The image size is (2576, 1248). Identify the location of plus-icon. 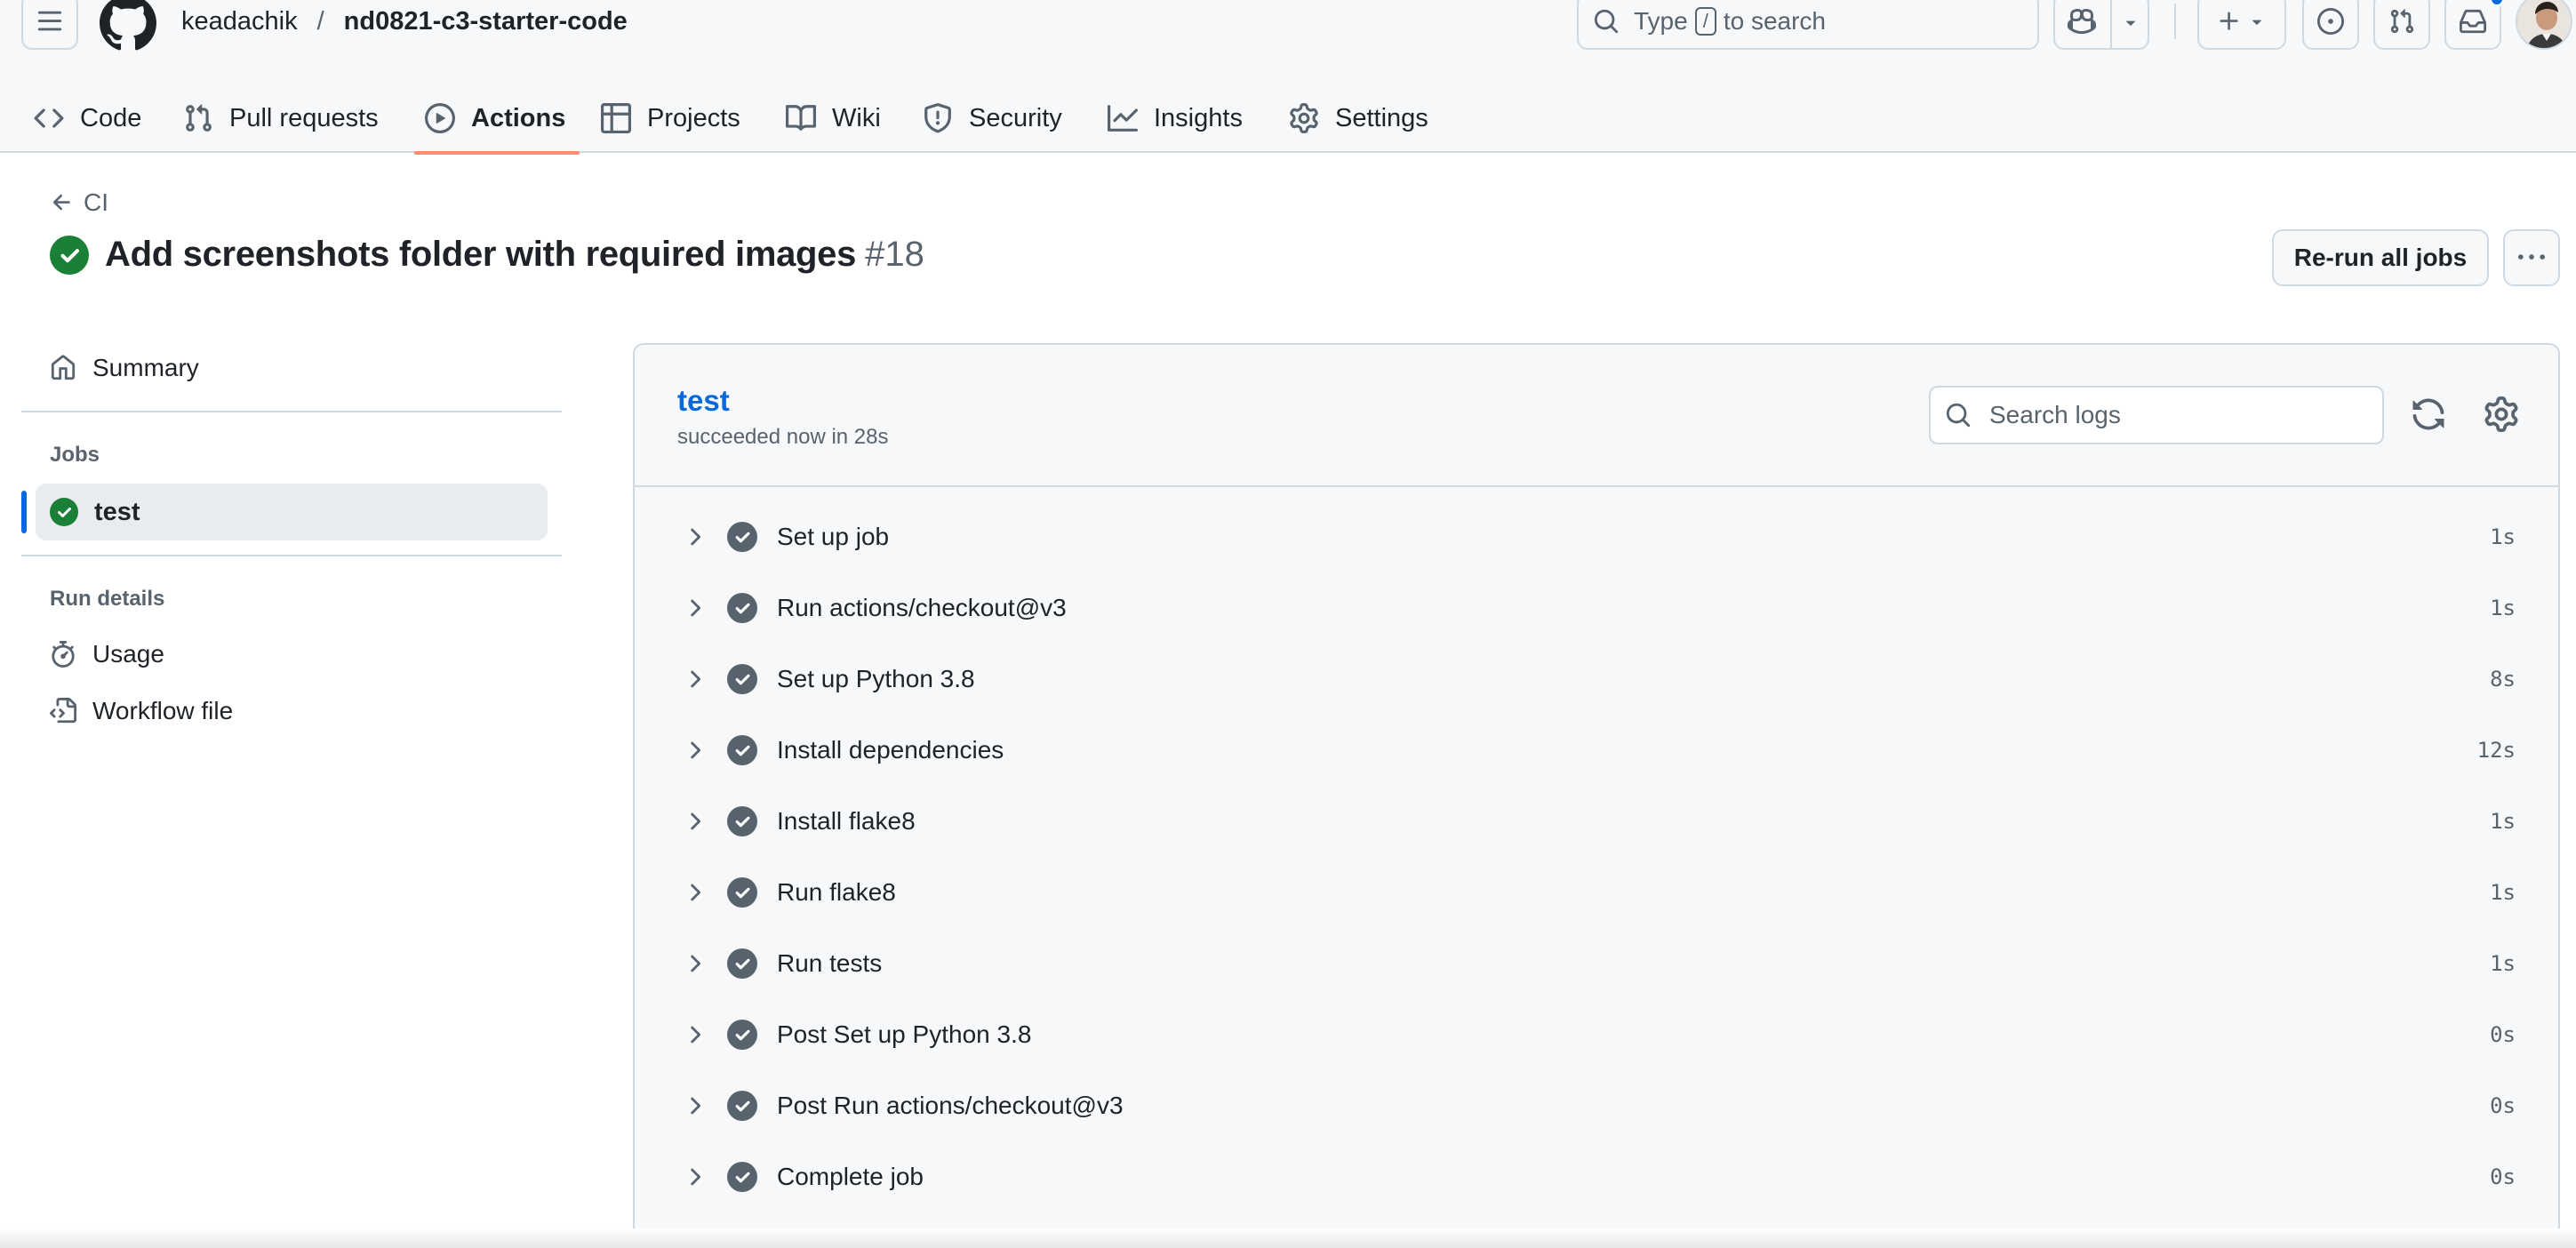
(2229, 21).